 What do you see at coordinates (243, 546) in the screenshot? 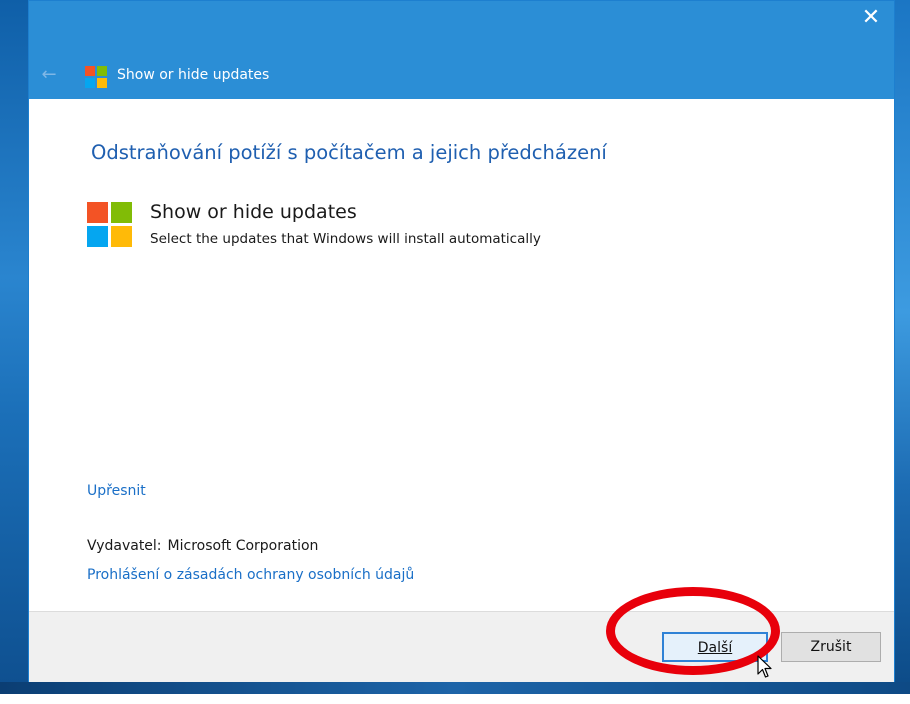
I see `publisher-value: Microsoft Corporation` at bounding box center [243, 546].